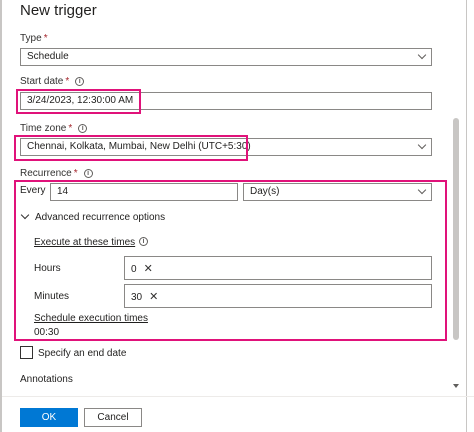  Describe the element at coordinates (42, 81) in the screenshot. I see `start-date-label-text: Start date` at that location.